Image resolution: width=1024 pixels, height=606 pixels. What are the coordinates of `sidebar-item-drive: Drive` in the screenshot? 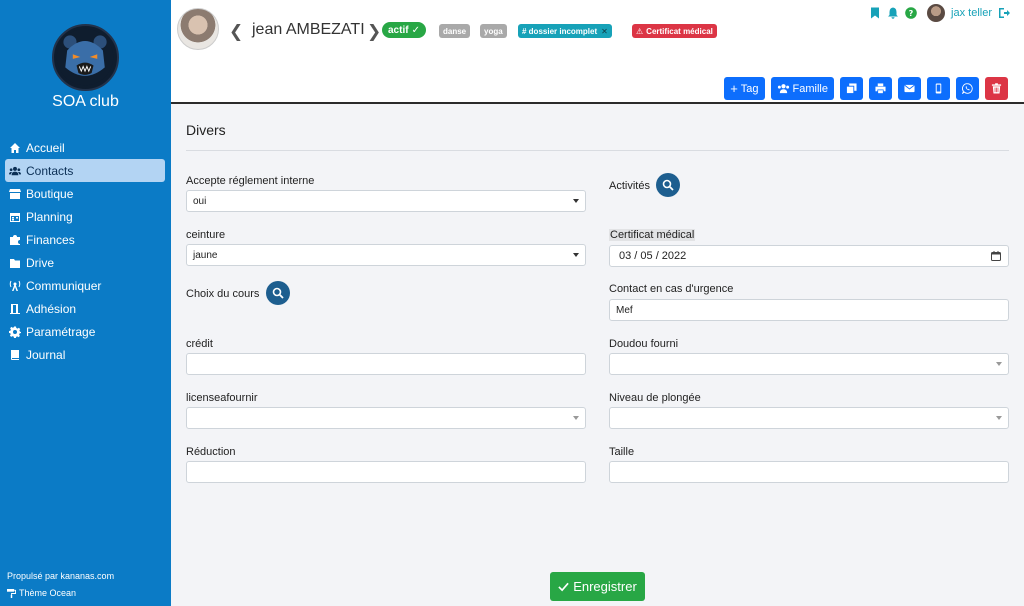 It's located at (85, 262).